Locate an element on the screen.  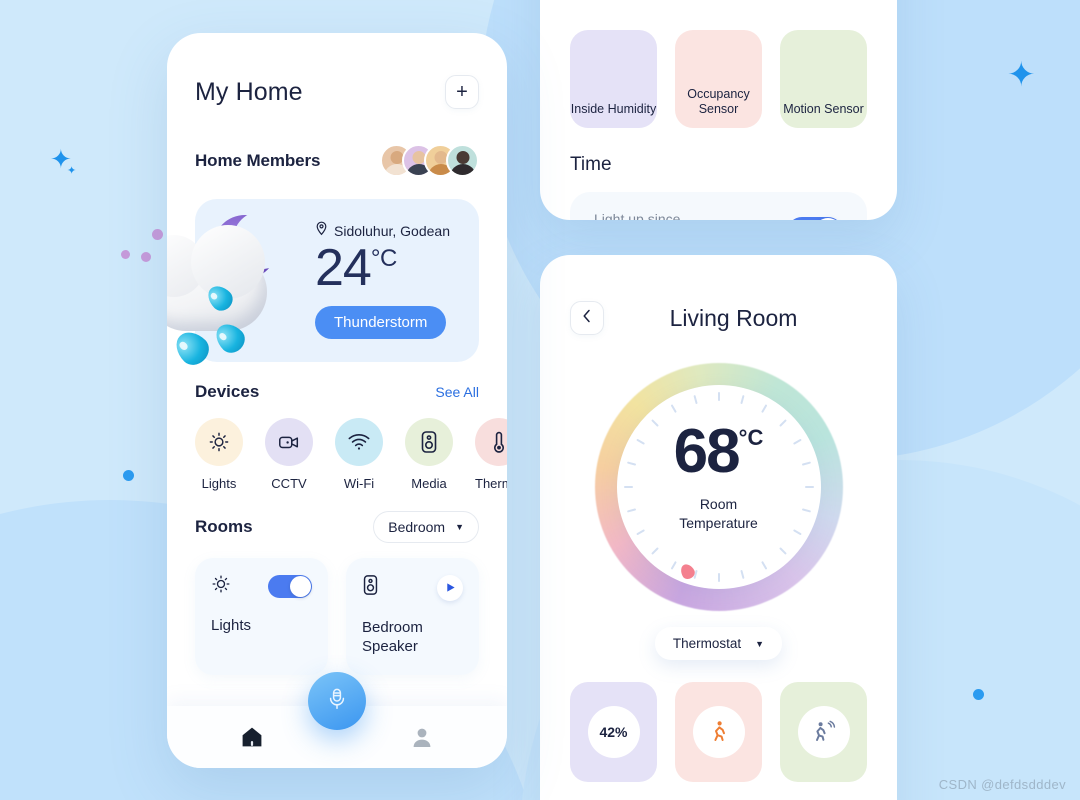
voice-assistant-button is located at coordinates (337, 701).